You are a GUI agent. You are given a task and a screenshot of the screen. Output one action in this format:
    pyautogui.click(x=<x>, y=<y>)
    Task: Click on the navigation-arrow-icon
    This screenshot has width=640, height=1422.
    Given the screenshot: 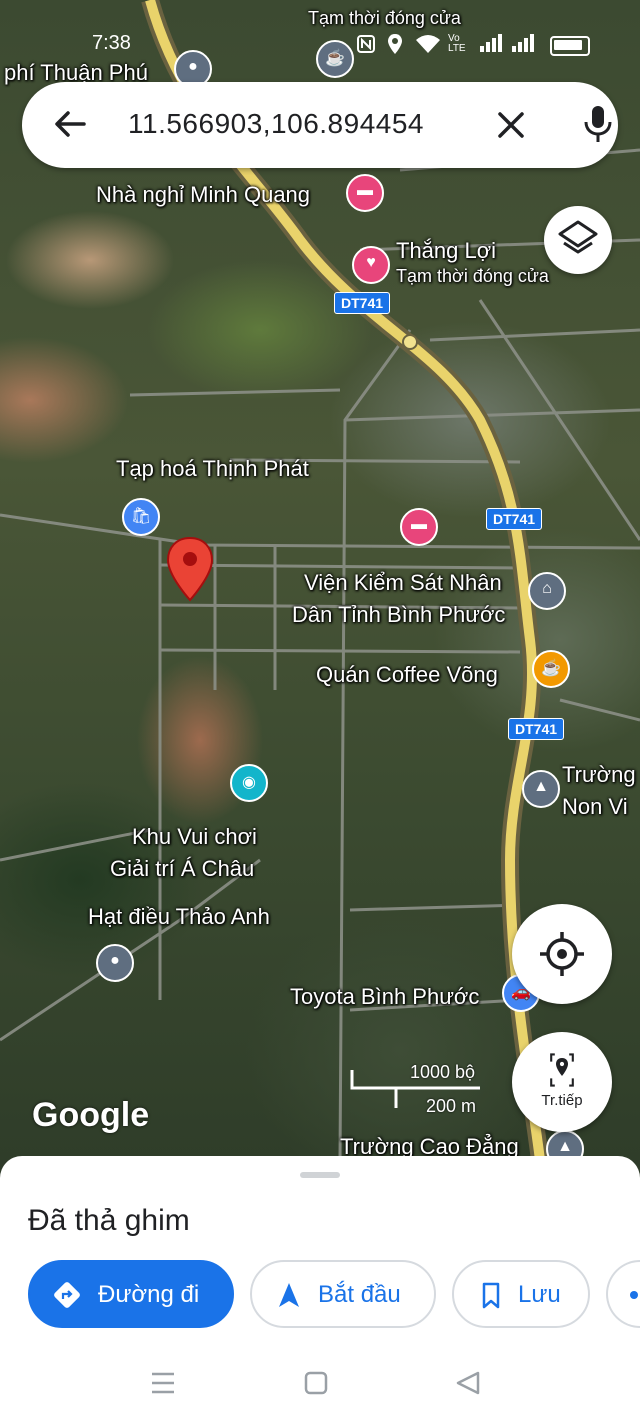 What is the action you would take?
    pyautogui.click(x=289, y=1295)
    